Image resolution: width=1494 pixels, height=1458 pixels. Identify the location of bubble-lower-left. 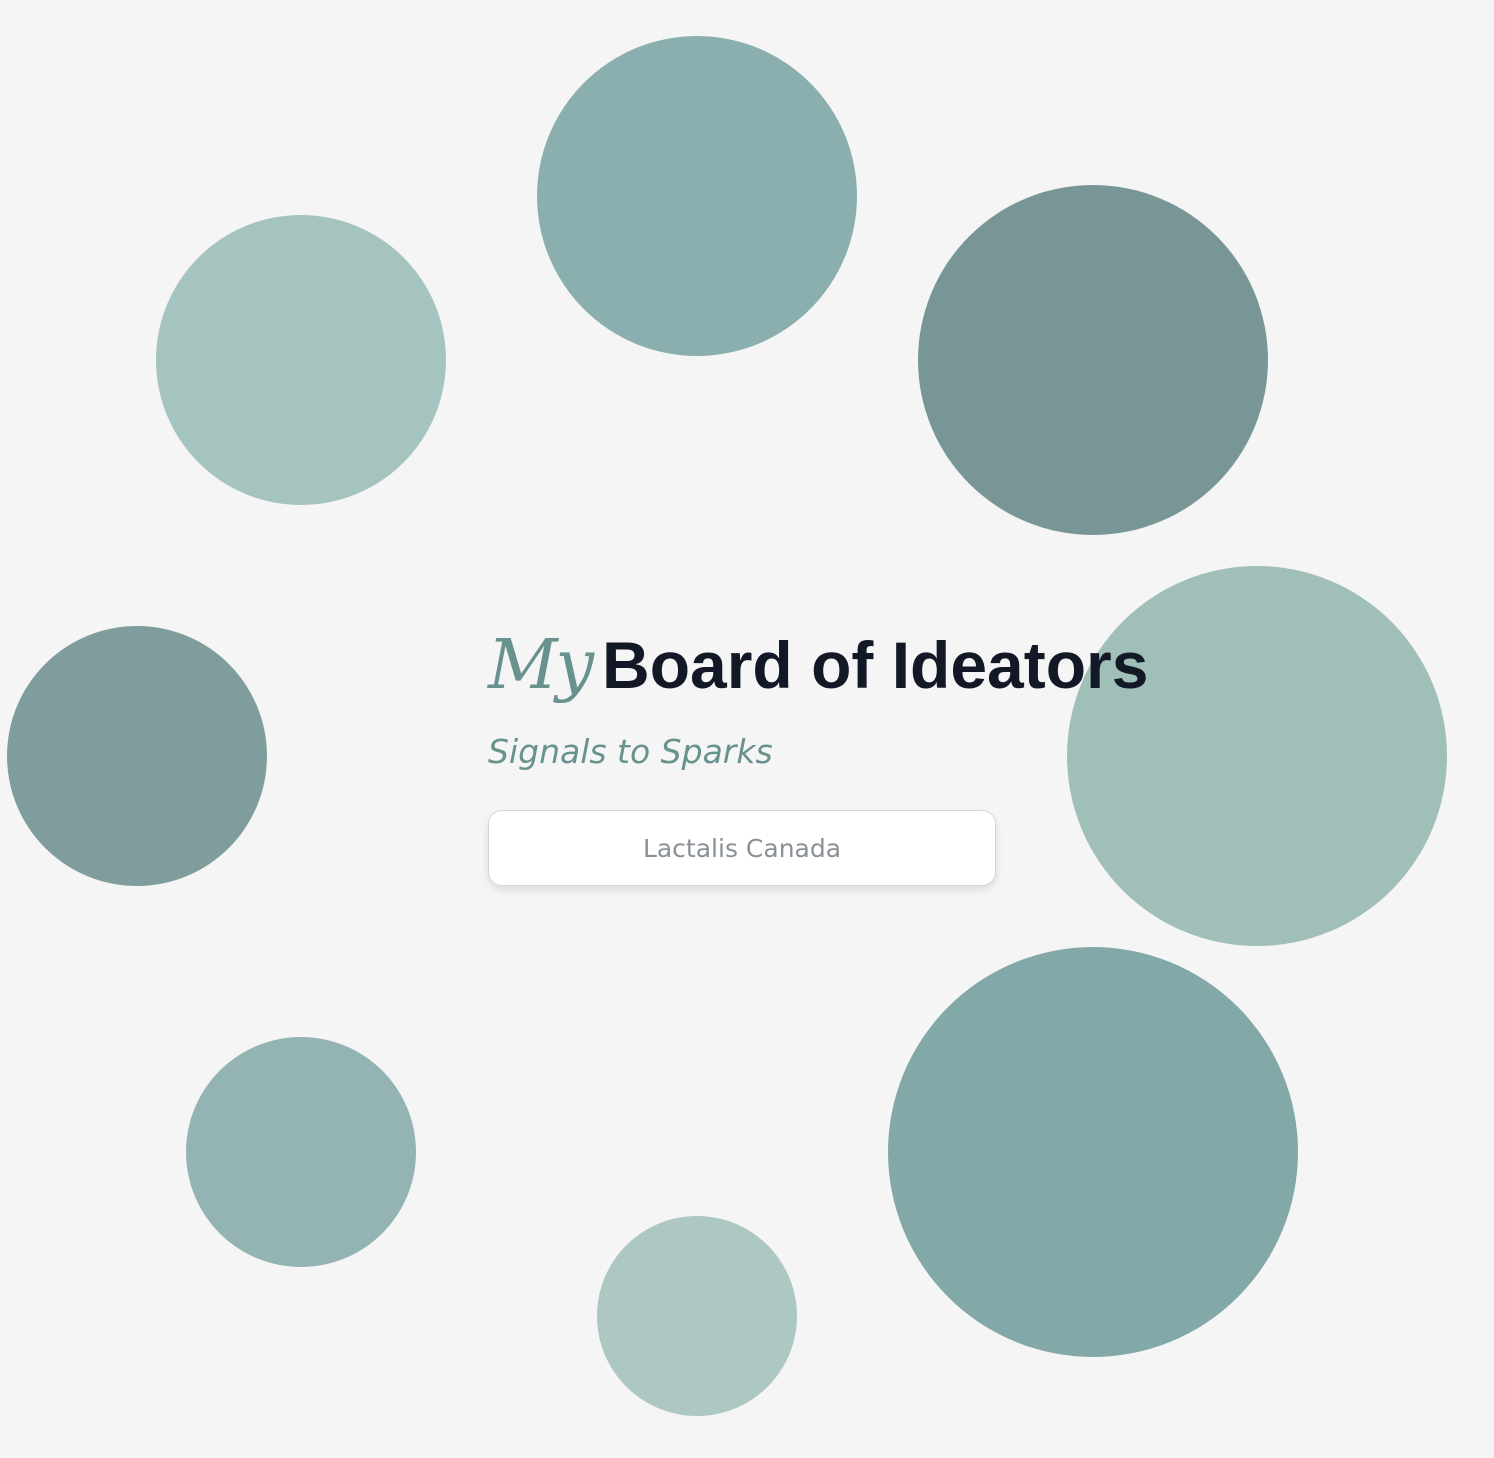
(301, 1152).